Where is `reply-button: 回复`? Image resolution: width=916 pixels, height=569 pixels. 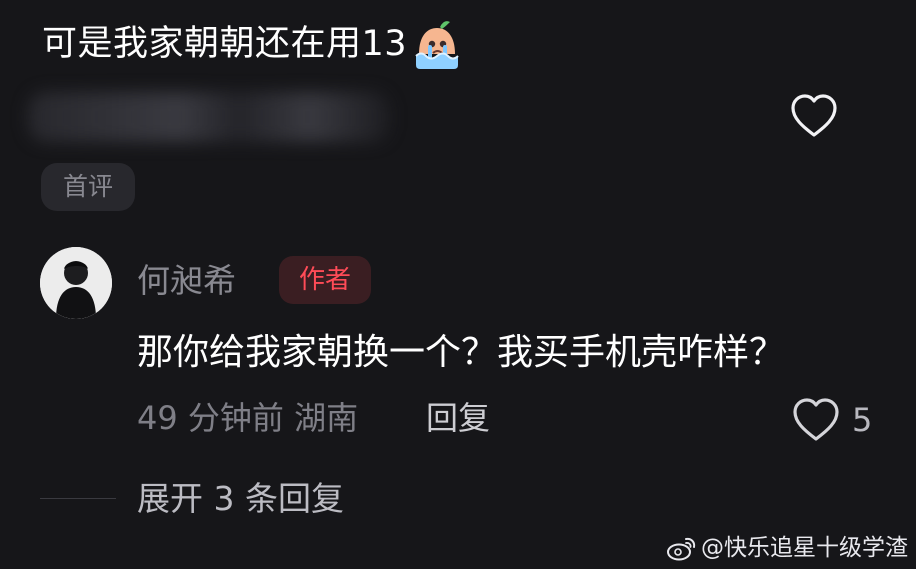 reply-button: 回复 is located at coordinates (458, 418).